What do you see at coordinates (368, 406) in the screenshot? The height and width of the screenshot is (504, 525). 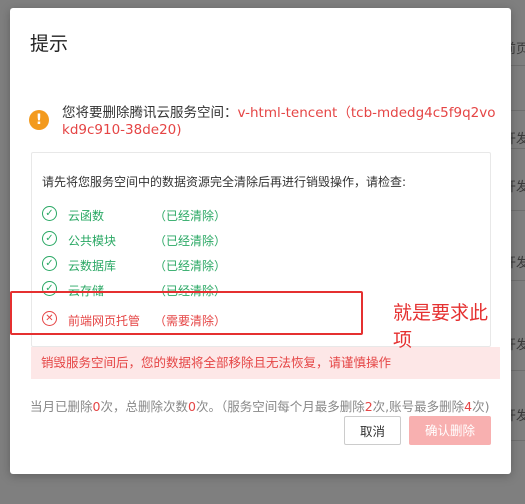 I see `count-number: 2` at bounding box center [368, 406].